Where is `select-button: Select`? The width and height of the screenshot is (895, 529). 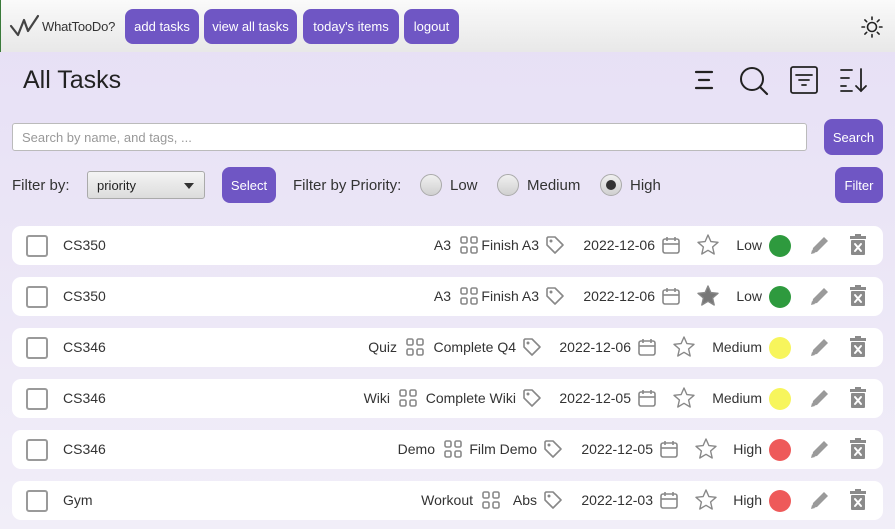 select-button: Select is located at coordinates (249, 185).